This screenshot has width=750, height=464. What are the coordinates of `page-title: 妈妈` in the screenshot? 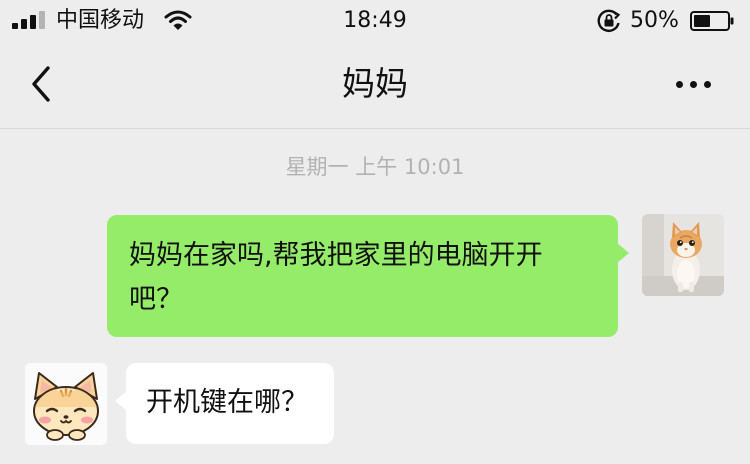 It's located at (375, 83).